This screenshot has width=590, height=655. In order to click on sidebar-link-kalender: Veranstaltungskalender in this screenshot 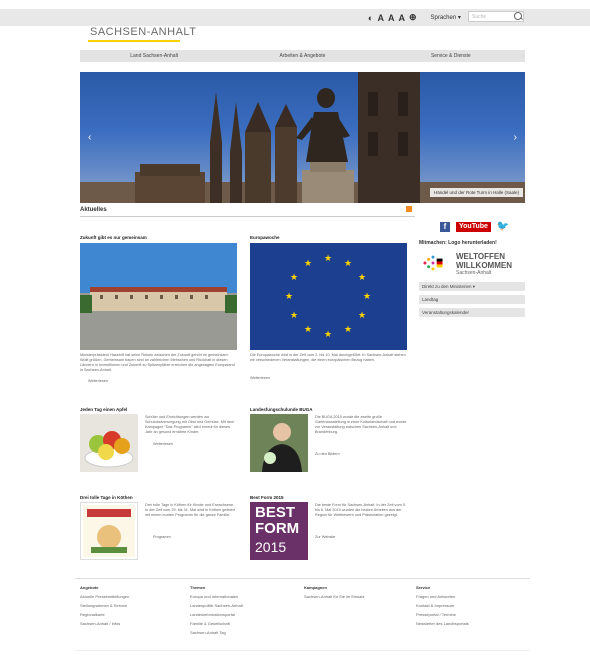, I will do `click(472, 312)`.